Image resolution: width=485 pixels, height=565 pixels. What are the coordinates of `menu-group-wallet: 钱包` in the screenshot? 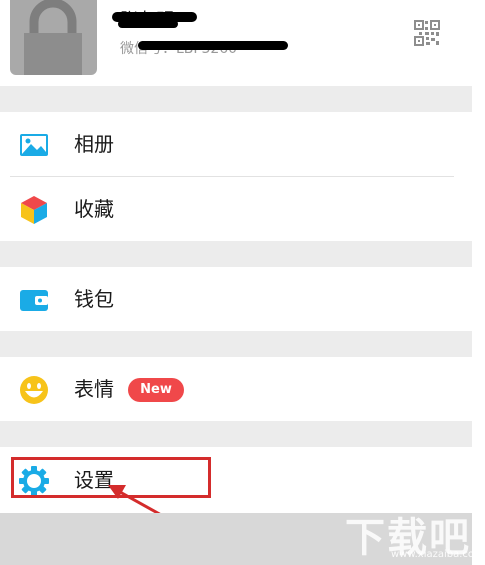 It's located at (236, 299).